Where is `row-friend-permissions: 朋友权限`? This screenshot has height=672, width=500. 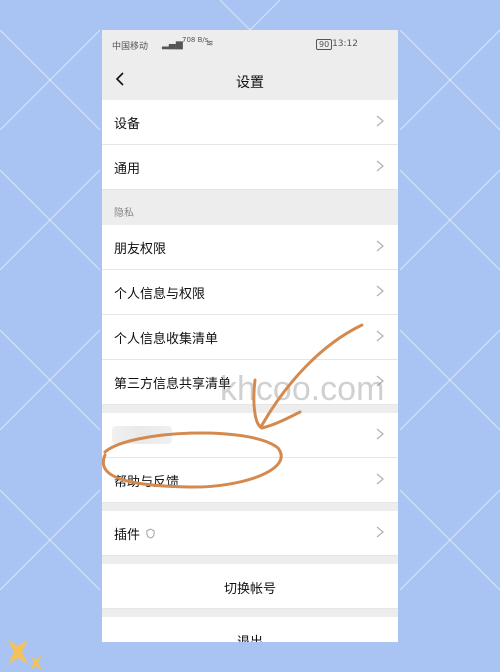
row-friend-permissions: 朋友权限 is located at coordinates (250, 247).